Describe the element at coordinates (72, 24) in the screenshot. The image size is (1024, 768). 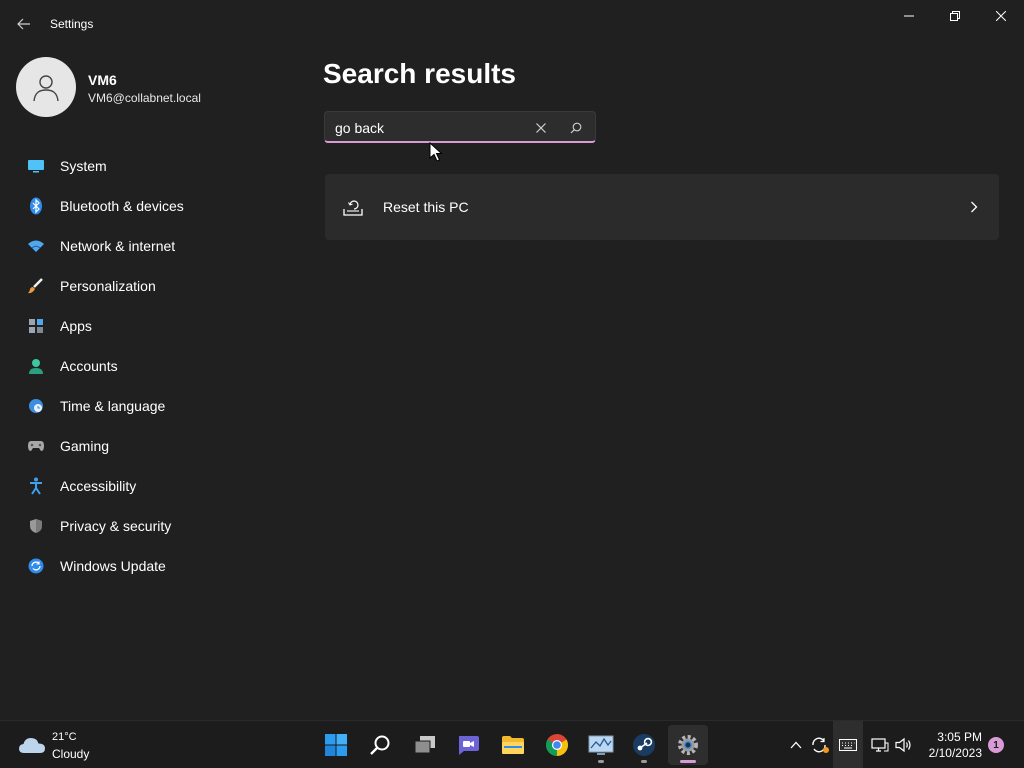
I see `window-title: Settings` at that location.